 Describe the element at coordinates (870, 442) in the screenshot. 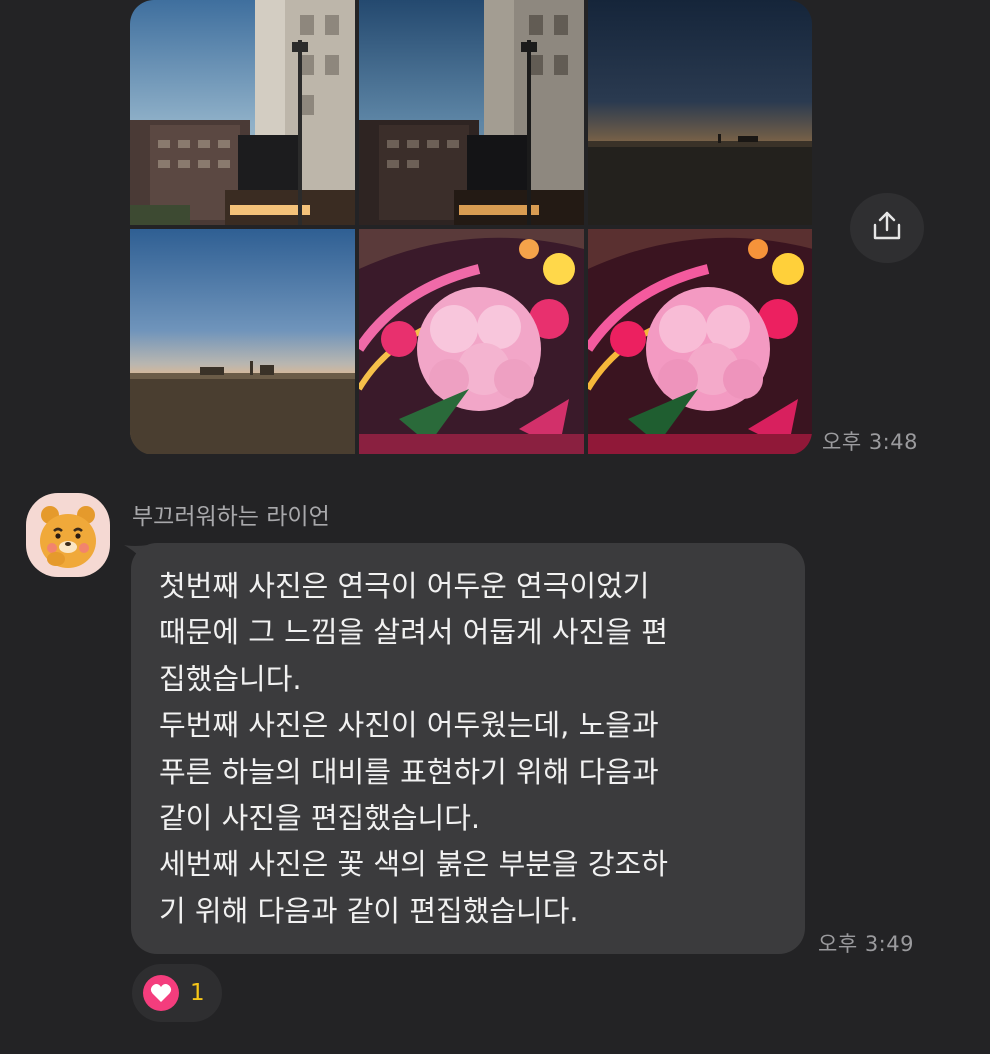

I see `message-timestamp: 오후 3:48` at that location.